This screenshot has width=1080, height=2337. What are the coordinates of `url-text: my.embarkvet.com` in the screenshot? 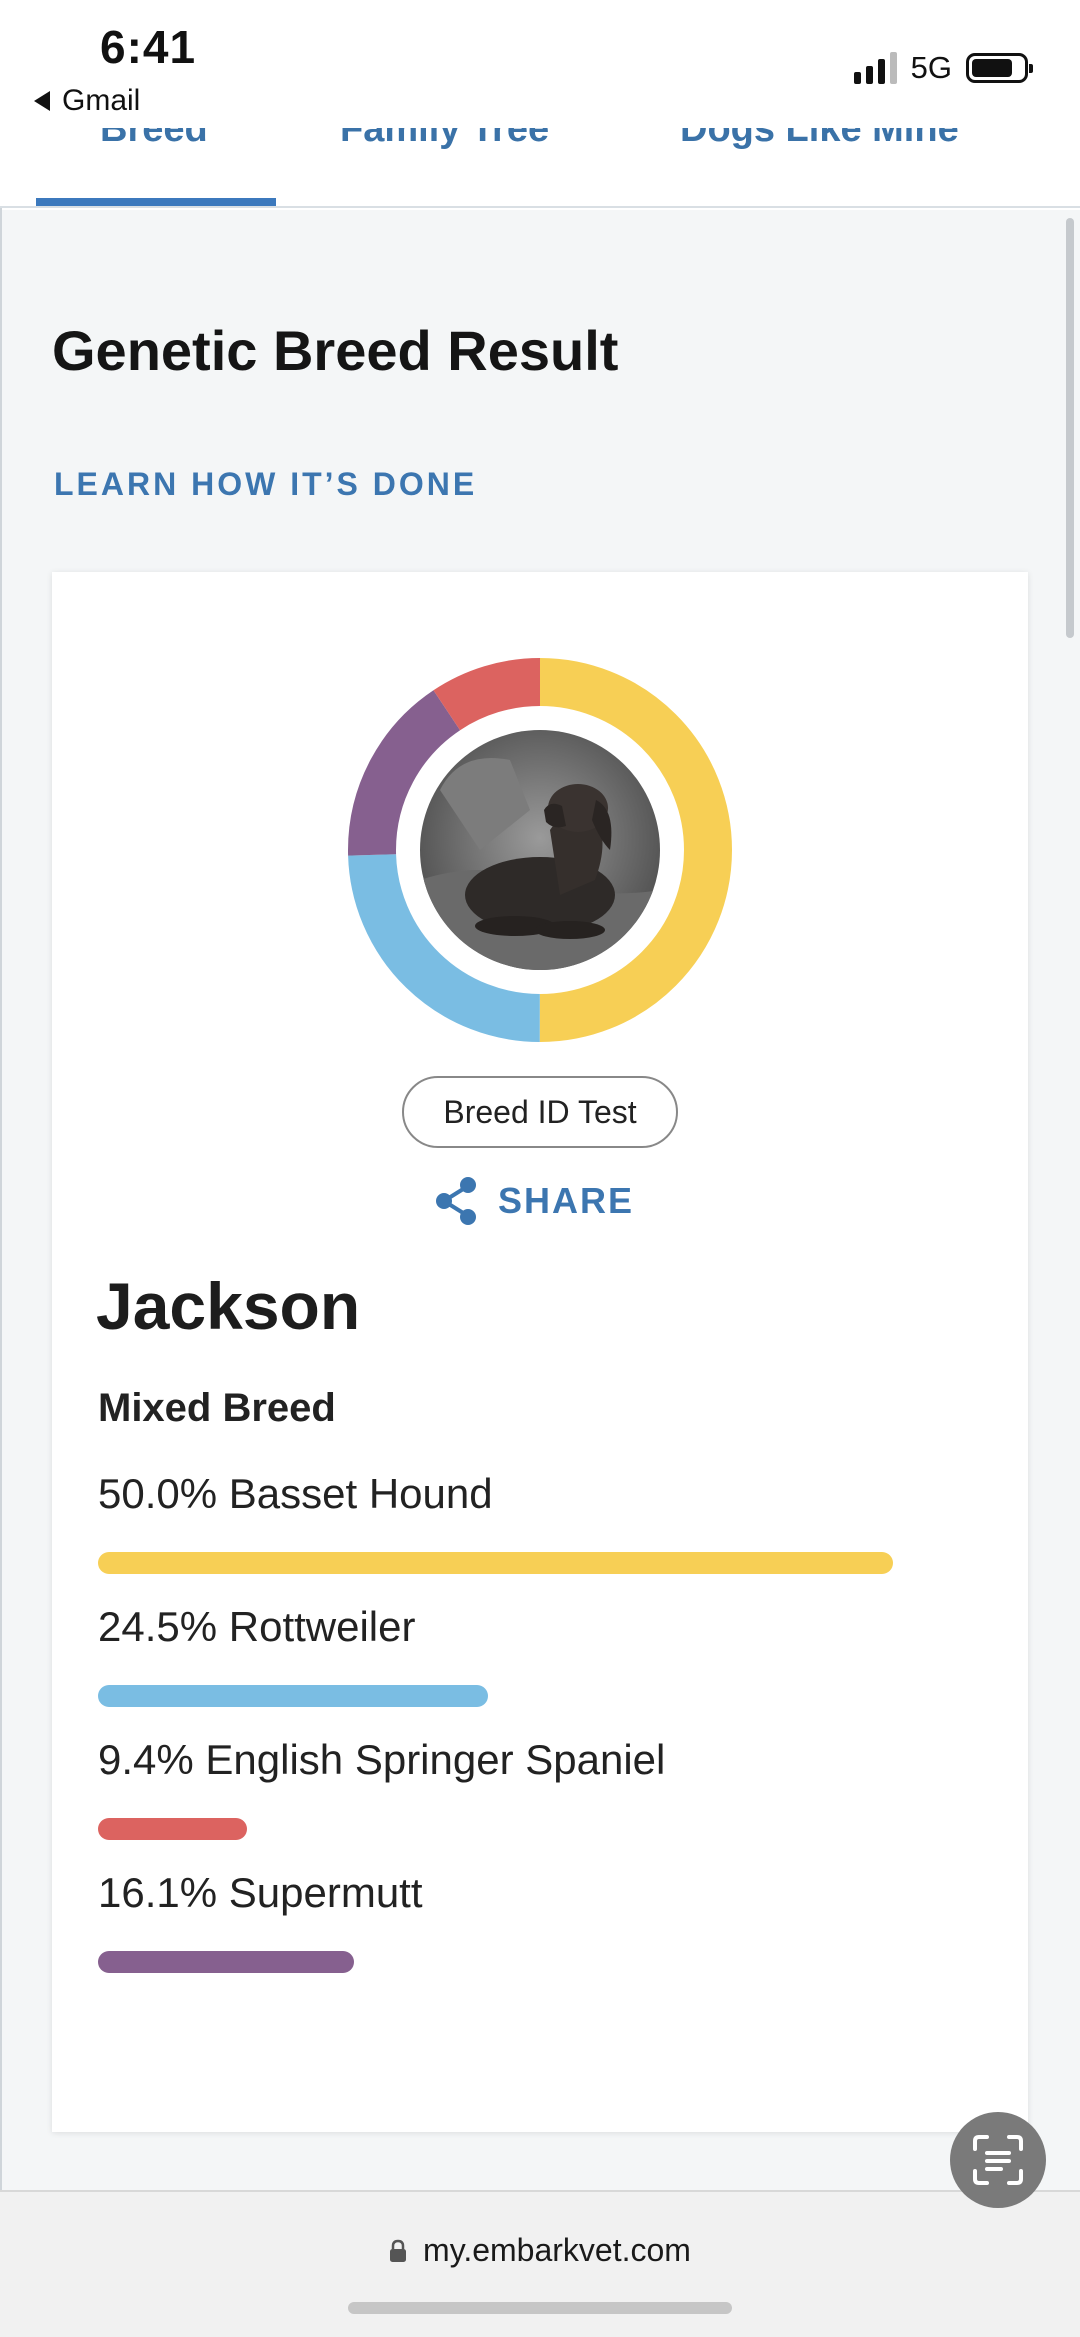 It's located at (557, 2250).